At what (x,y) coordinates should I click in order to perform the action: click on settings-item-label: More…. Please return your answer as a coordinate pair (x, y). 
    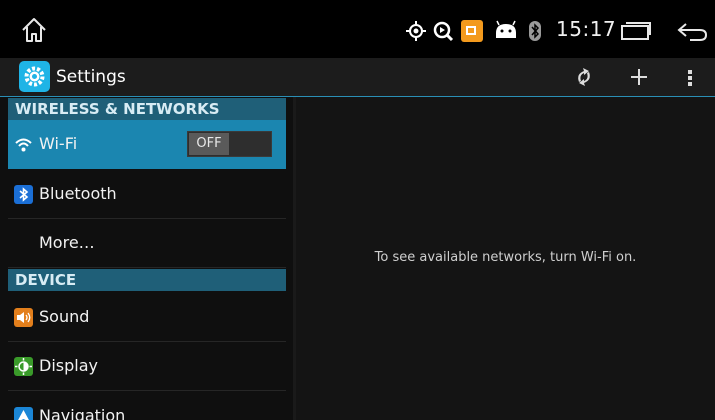
    Looking at the image, I should click on (67, 242).